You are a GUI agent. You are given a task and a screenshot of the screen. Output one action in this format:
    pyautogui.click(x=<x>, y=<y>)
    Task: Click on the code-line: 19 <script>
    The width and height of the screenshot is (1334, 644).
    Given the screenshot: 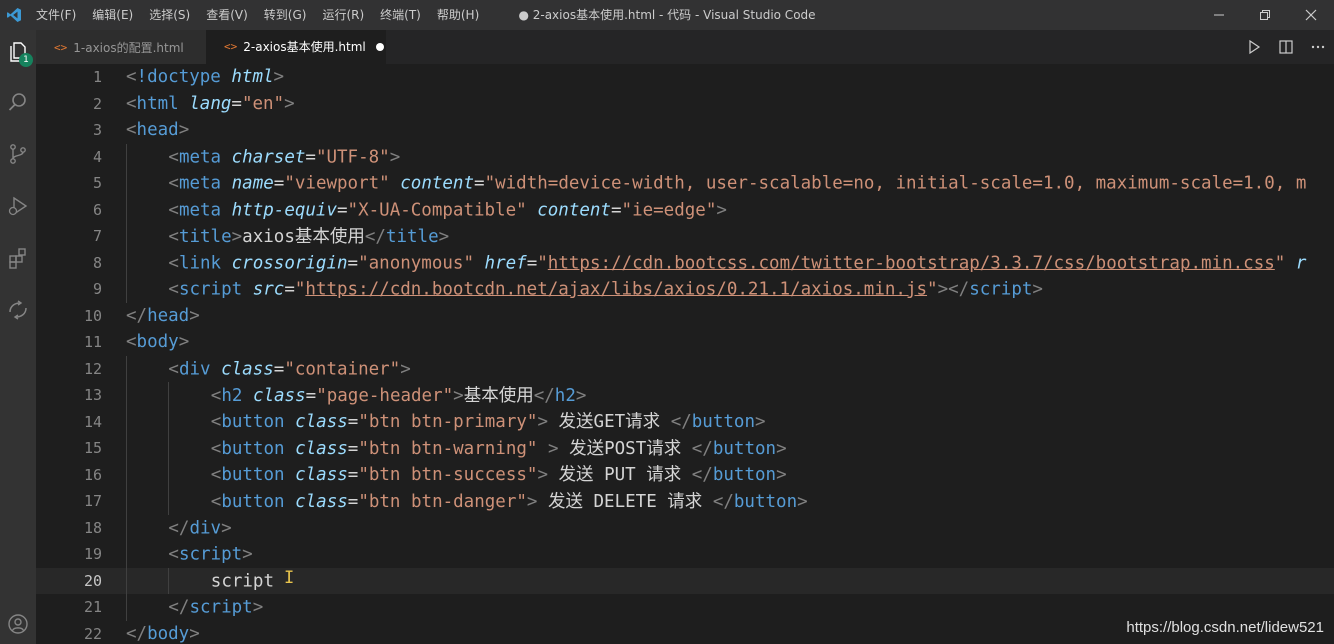 What is the action you would take?
    pyautogui.click(x=685, y=554)
    